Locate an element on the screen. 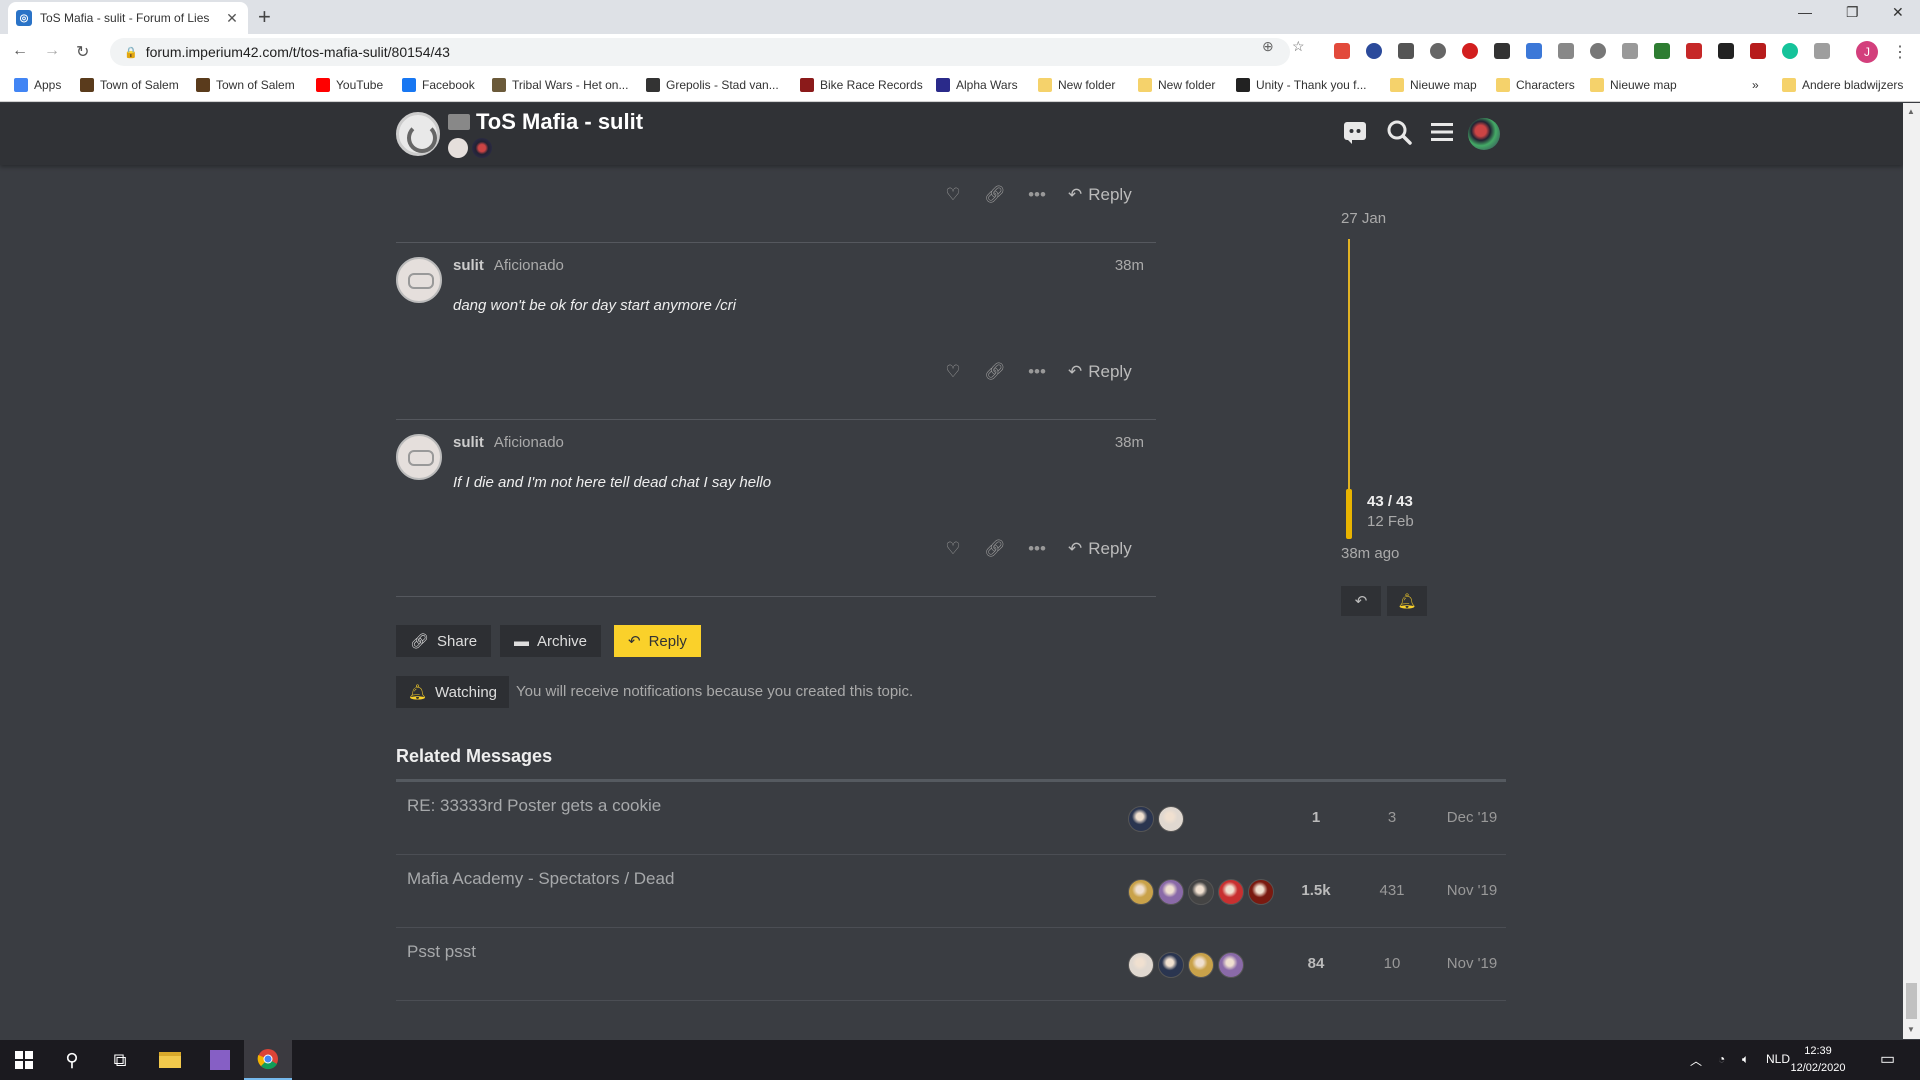 Image resolution: width=1920 pixels, height=1080 pixels. archive-button: ▬ Archive is located at coordinates (551, 641).